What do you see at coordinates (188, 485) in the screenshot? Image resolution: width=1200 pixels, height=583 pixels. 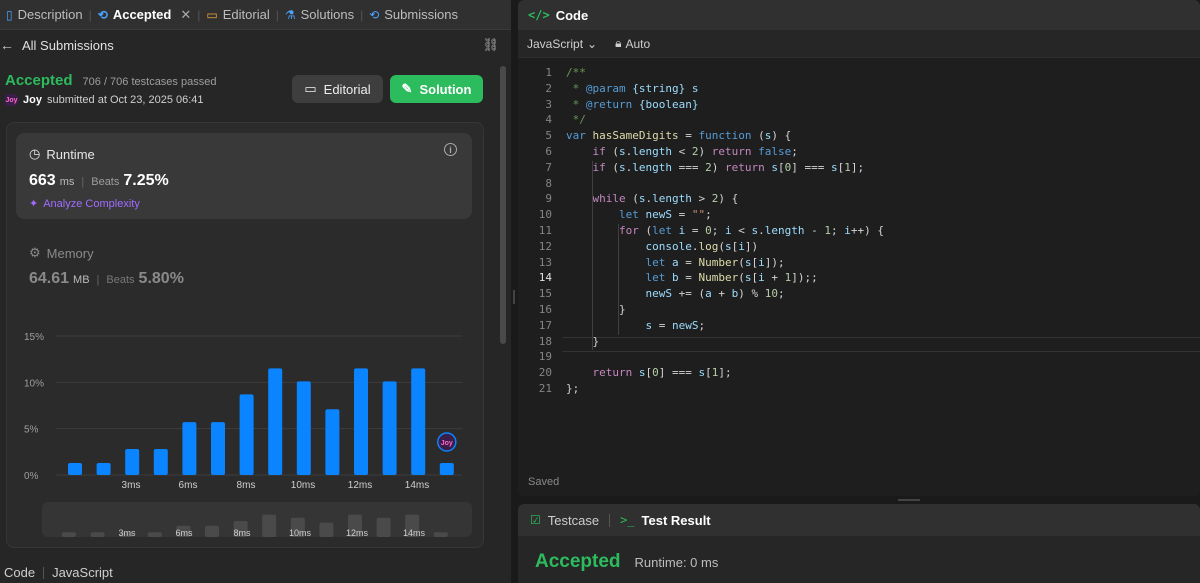 I see `x-tick-label: 6ms` at bounding box center [188, 485].